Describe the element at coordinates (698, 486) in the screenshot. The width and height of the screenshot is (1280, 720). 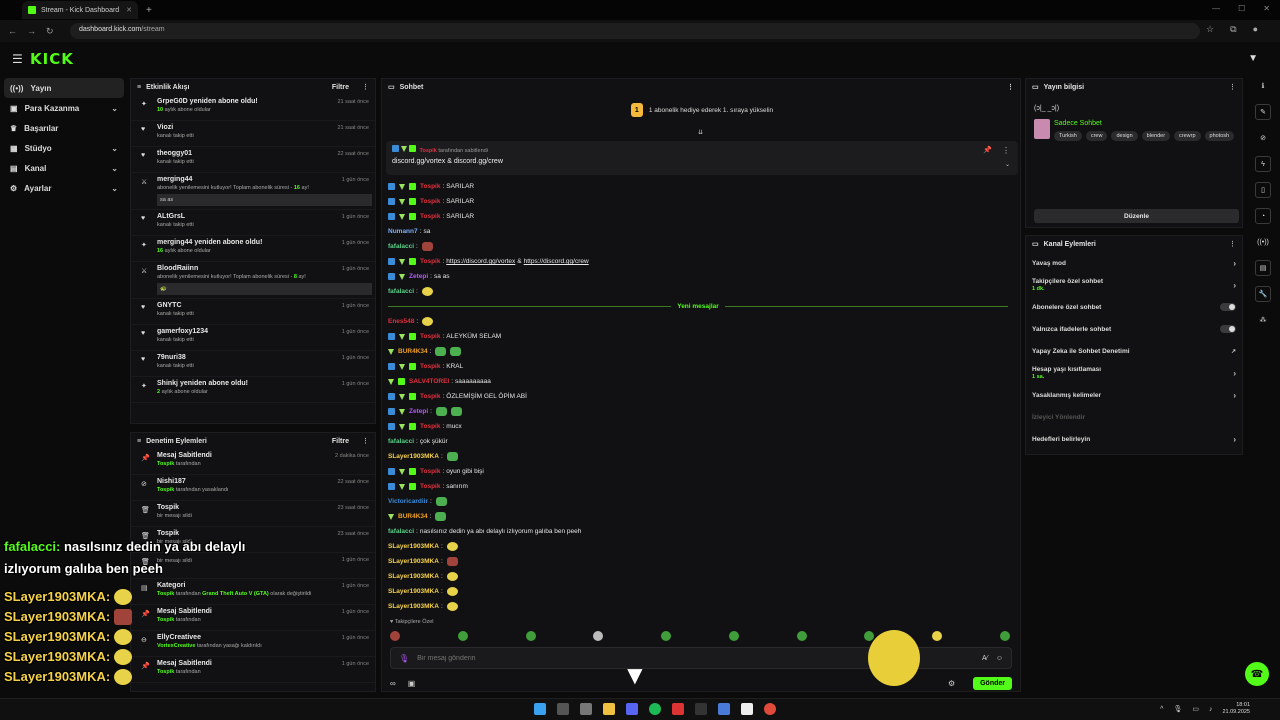
I see `chat-message: Tospik: sanırım` at that location.